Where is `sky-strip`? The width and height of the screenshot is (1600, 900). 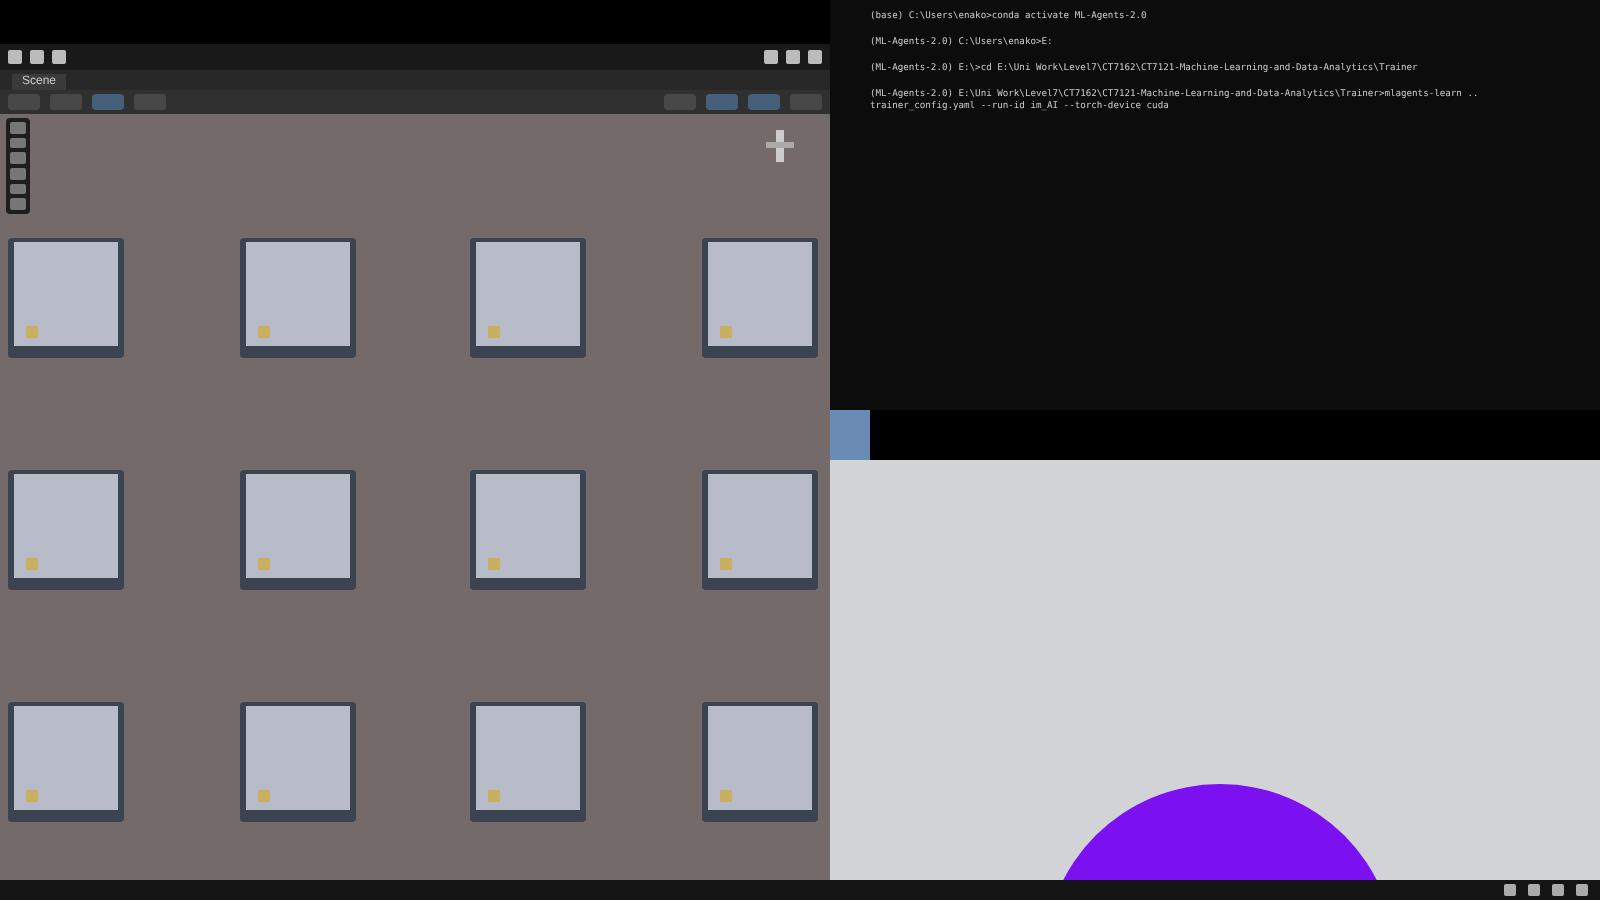
sky-strip is located at coordinates (850, 435).